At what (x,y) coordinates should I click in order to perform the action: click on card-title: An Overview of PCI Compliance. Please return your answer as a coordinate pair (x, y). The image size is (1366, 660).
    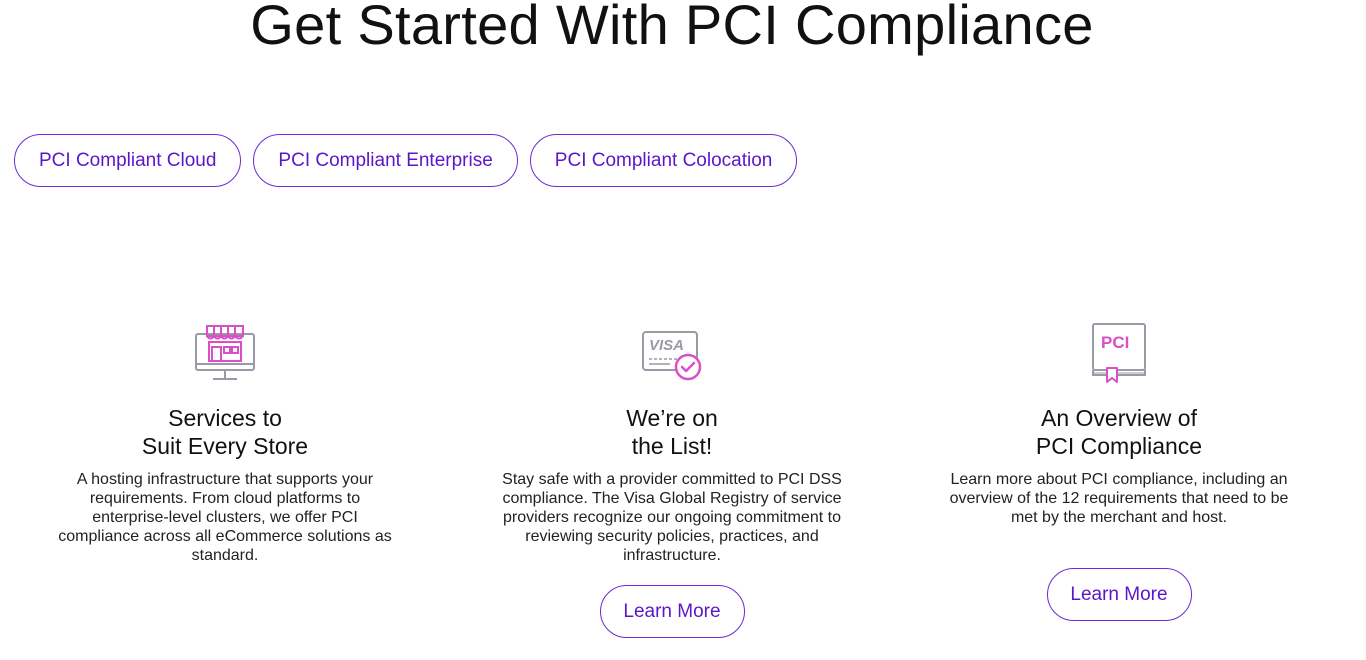
    Looking at the image, I should click on (1119, 432).